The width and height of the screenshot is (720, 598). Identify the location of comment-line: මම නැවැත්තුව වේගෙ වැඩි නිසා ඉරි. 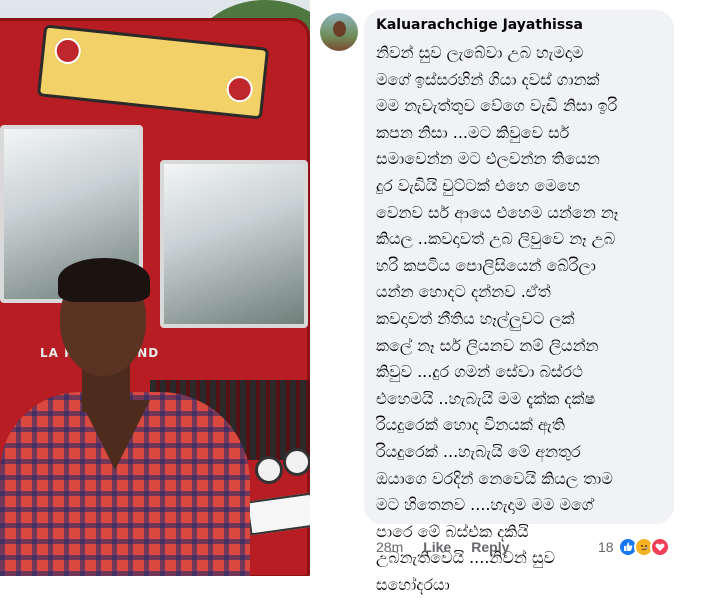
(497, 106).